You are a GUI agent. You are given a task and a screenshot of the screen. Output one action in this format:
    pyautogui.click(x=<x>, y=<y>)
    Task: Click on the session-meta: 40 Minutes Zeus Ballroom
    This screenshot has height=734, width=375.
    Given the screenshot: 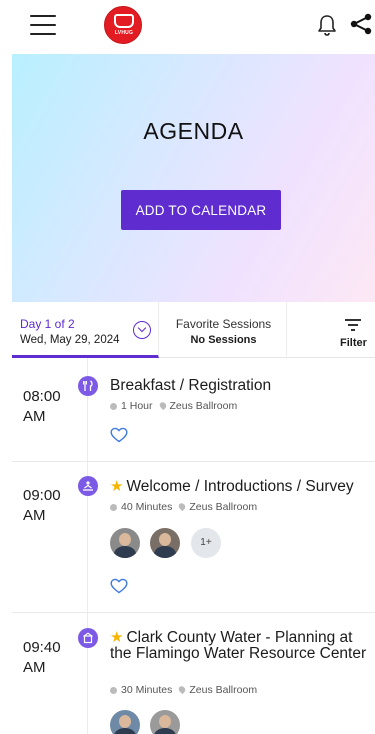 What is the action you would take?
    pyautogui.click(x=183, y=507)
    